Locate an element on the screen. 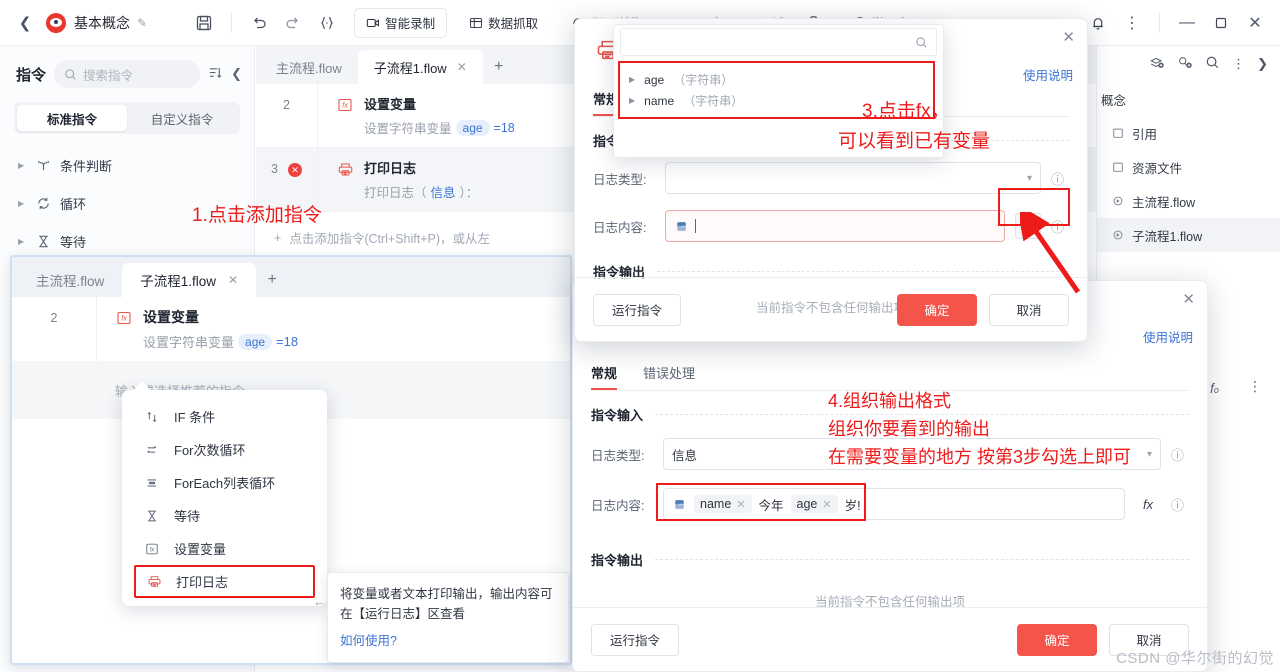  dialog-footer: 运行指令 确定 取消 is located at coordinates (831, 309).